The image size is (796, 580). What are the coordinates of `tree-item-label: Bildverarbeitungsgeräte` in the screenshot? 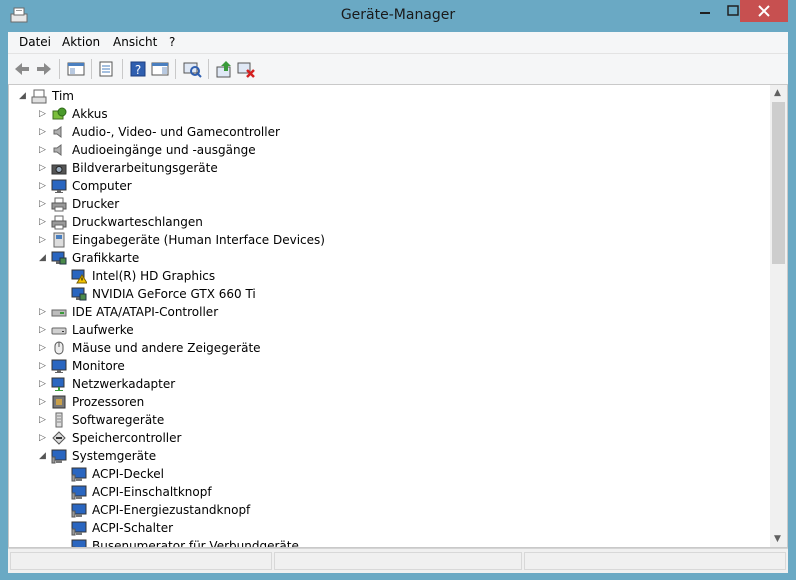 It's located at (145, 168).